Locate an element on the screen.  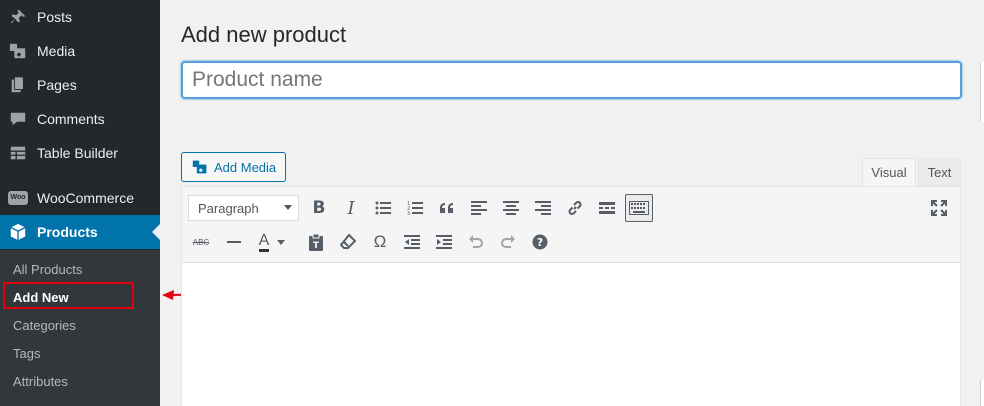
side-panel-edge is located at coordinates (982, 92).